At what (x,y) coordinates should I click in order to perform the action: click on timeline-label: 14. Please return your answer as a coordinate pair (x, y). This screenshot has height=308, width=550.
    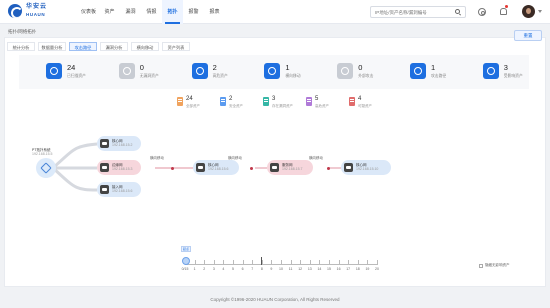
    Looking at the image, I should click on (319, 269).